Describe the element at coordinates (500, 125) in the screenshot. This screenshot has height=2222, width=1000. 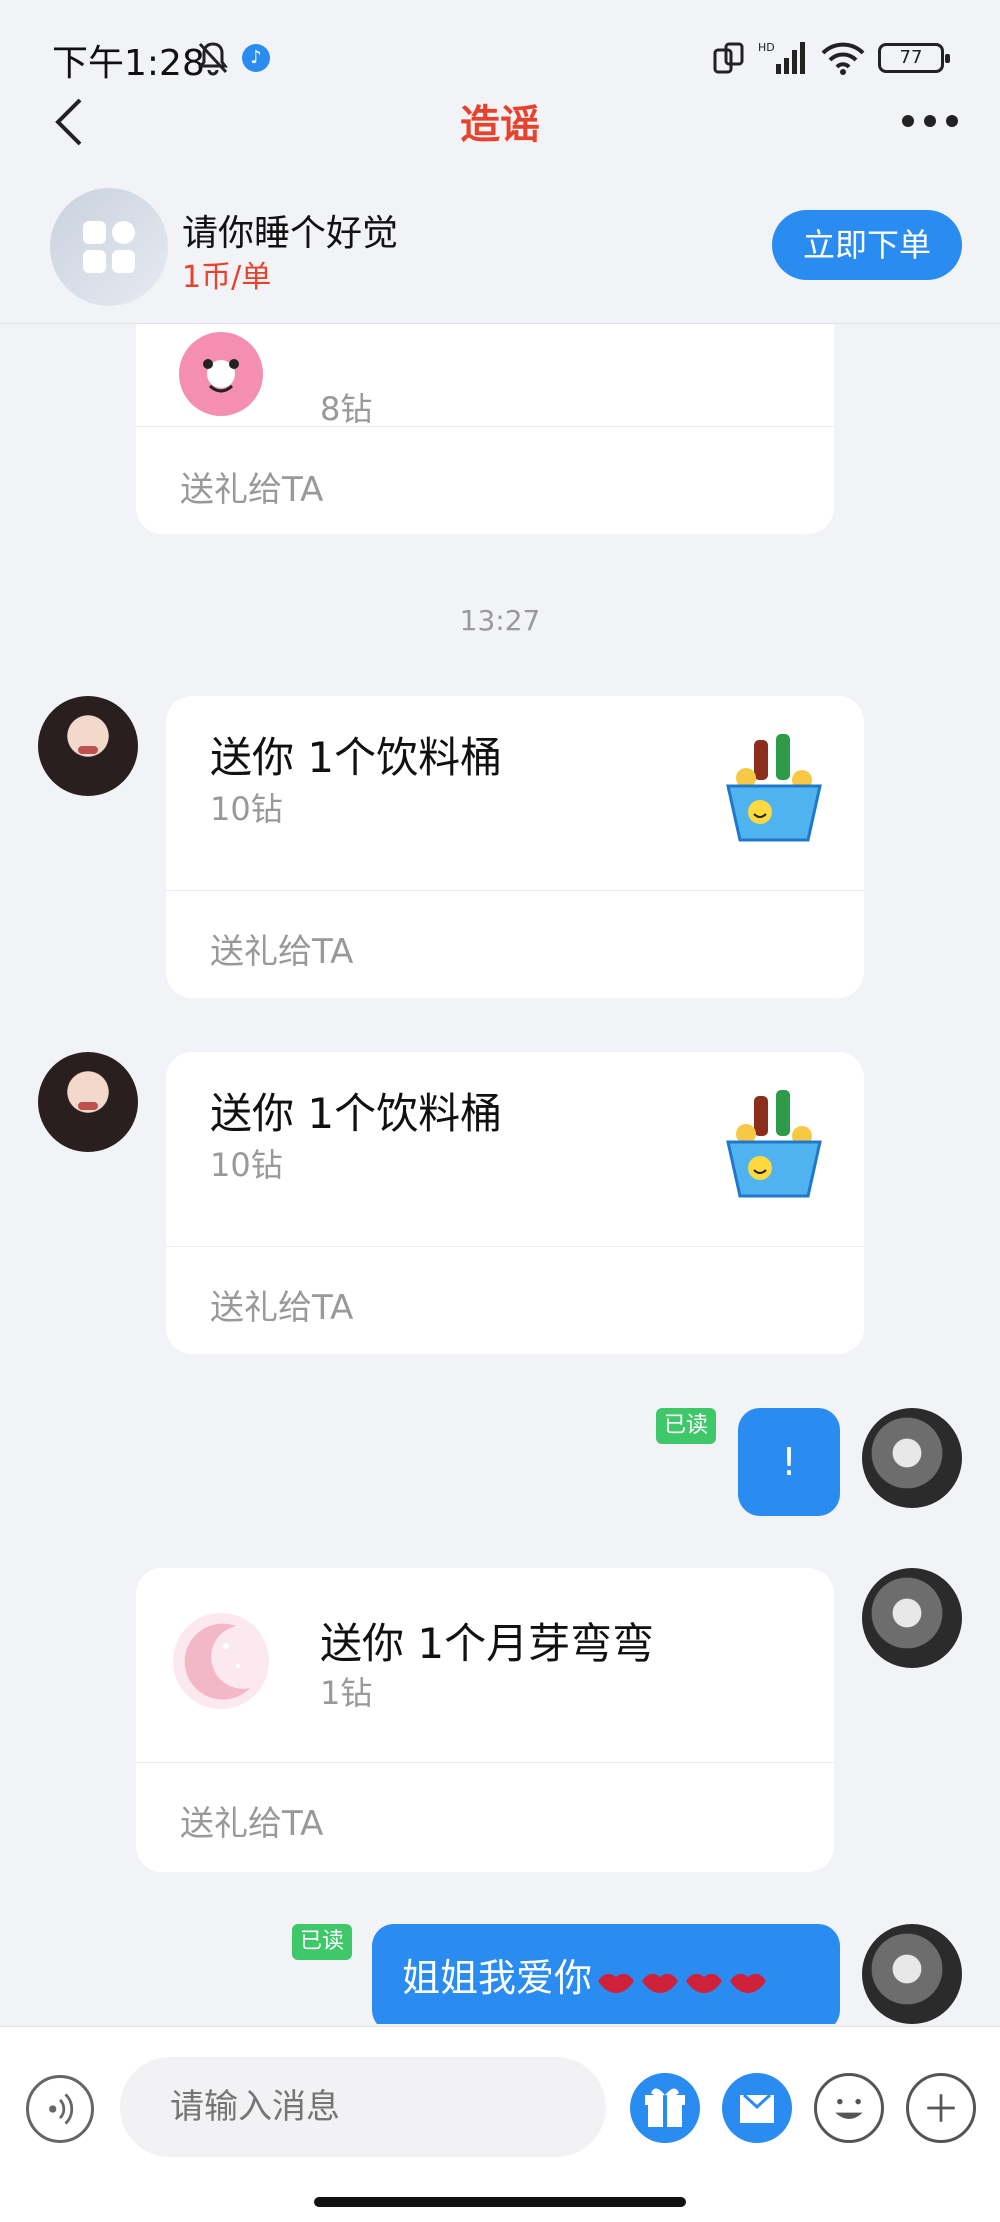
I see `chat-title: 造谣` at that location.